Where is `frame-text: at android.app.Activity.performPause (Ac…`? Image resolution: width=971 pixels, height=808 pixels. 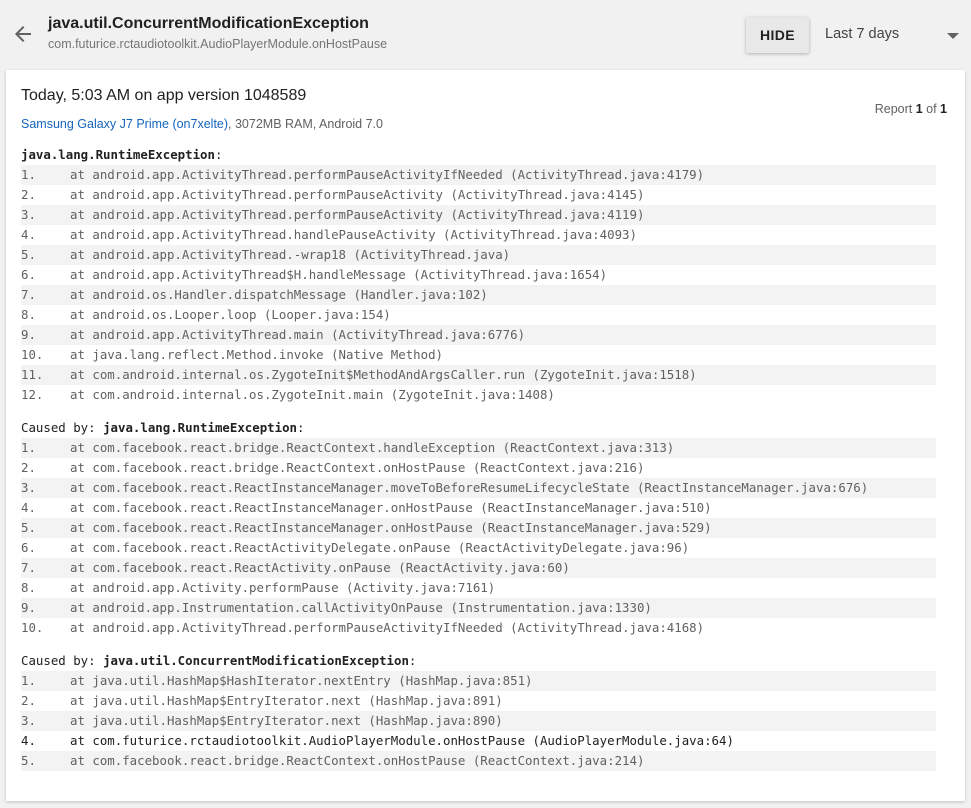
frame-text: at android.app.Activity.performPause (Ac… is located at coordinates (283, 587).